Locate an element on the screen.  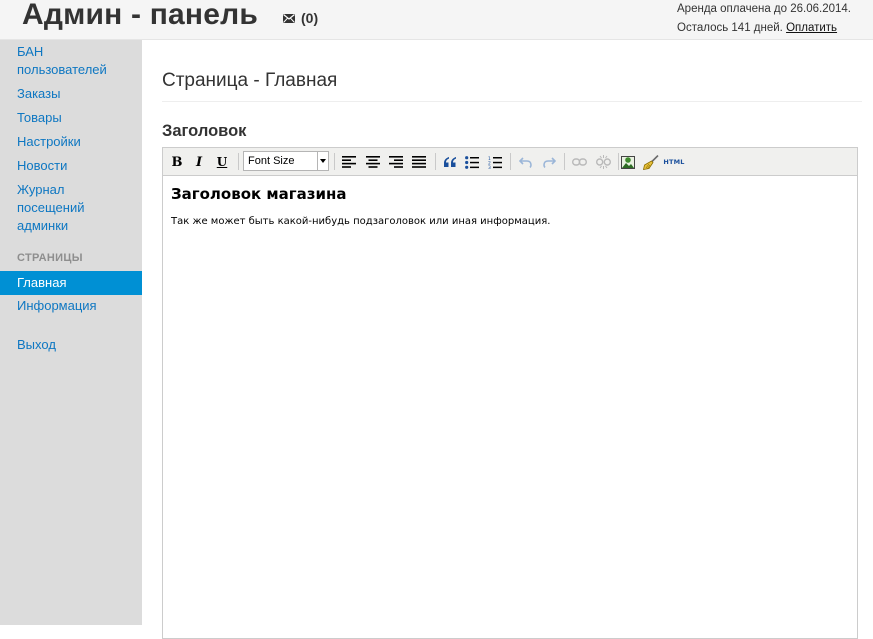
sidebar-item-logout: Выход is located at coordinates (71, 345).